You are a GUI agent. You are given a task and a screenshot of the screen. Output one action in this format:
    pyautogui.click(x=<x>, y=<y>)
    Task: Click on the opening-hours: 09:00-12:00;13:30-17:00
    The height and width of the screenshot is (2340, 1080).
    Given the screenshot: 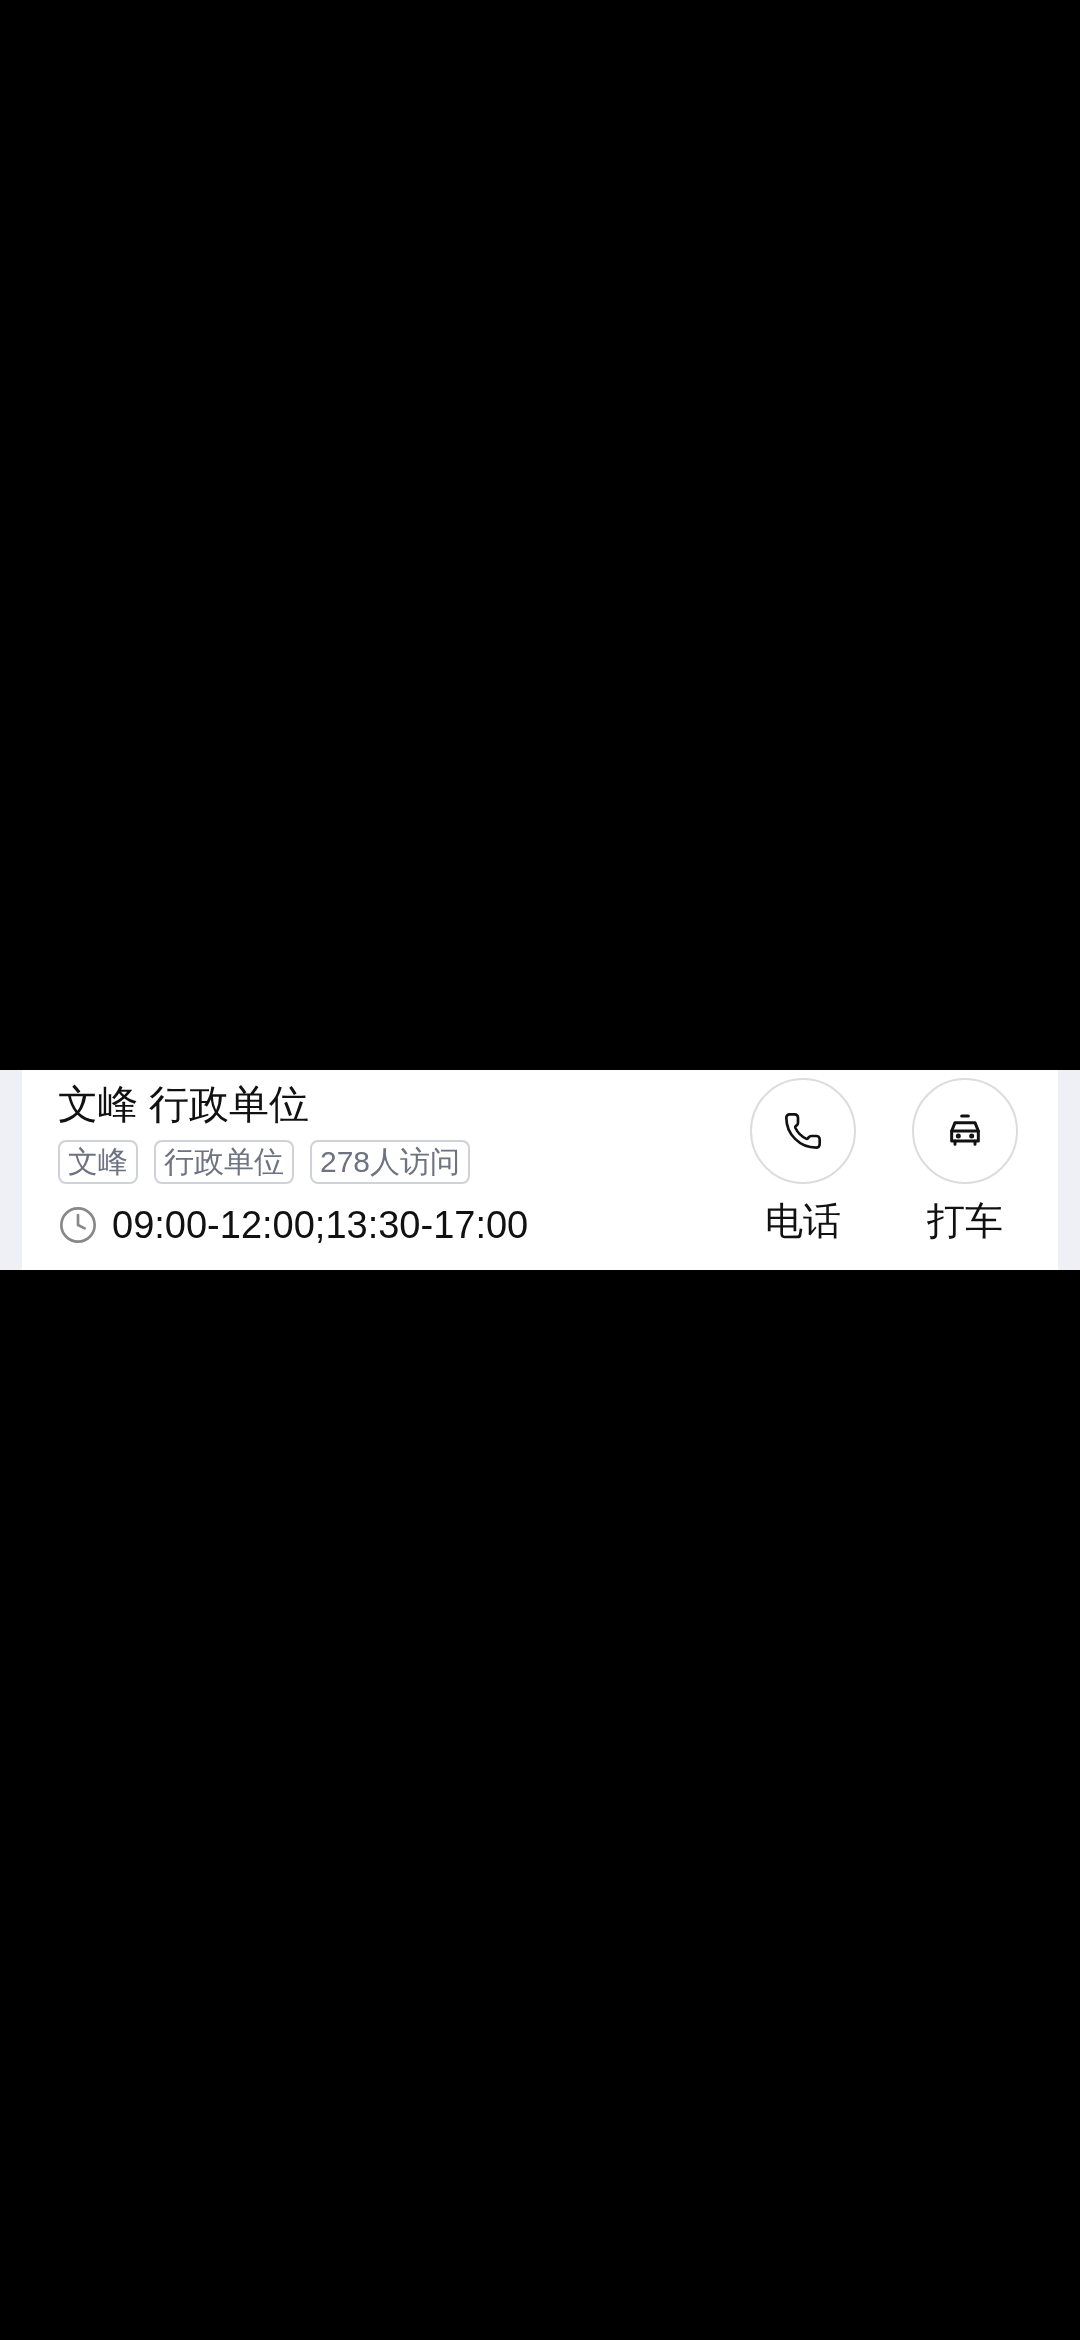 What is the action you would take?
    pyautogui.click(x=320, y=1225)
    